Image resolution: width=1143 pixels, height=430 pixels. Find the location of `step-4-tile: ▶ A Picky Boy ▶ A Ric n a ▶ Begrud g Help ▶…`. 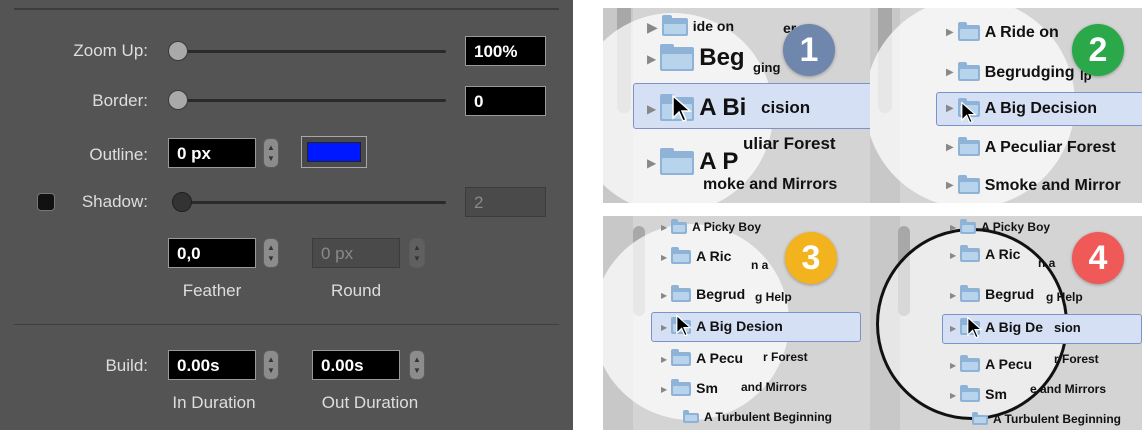

step-4-tile: ▶ A Picky Boy ▶ A Ric n a ▶ Begrud g Help ▶… is located at coordinates (1006, 323).